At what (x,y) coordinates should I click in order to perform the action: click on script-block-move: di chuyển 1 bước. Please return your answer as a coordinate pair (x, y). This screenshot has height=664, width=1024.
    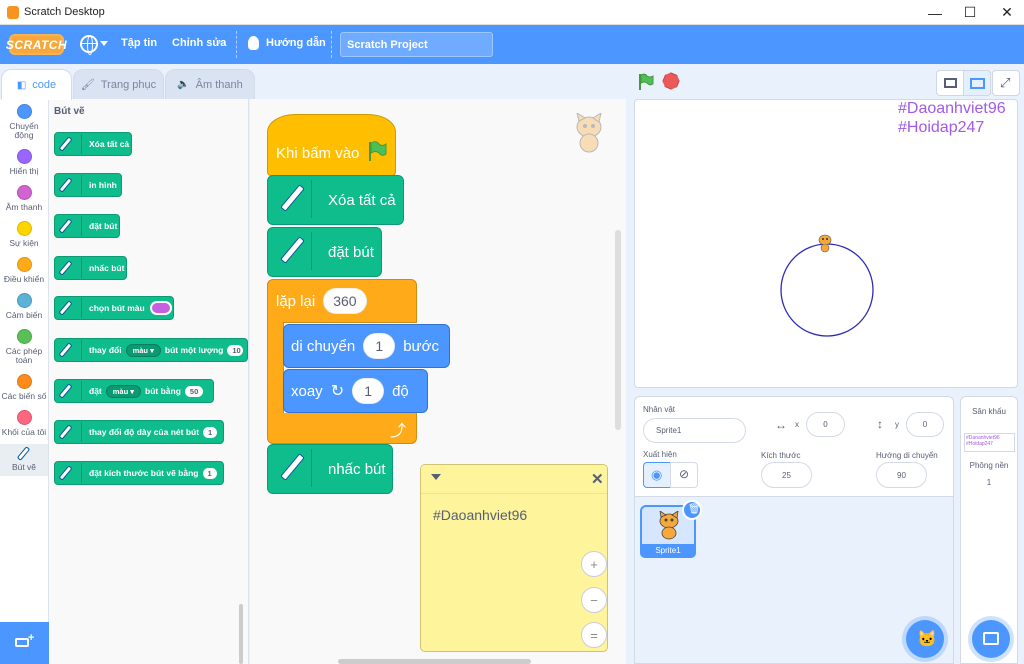
    Looking at the image, I should click on (366, 346).